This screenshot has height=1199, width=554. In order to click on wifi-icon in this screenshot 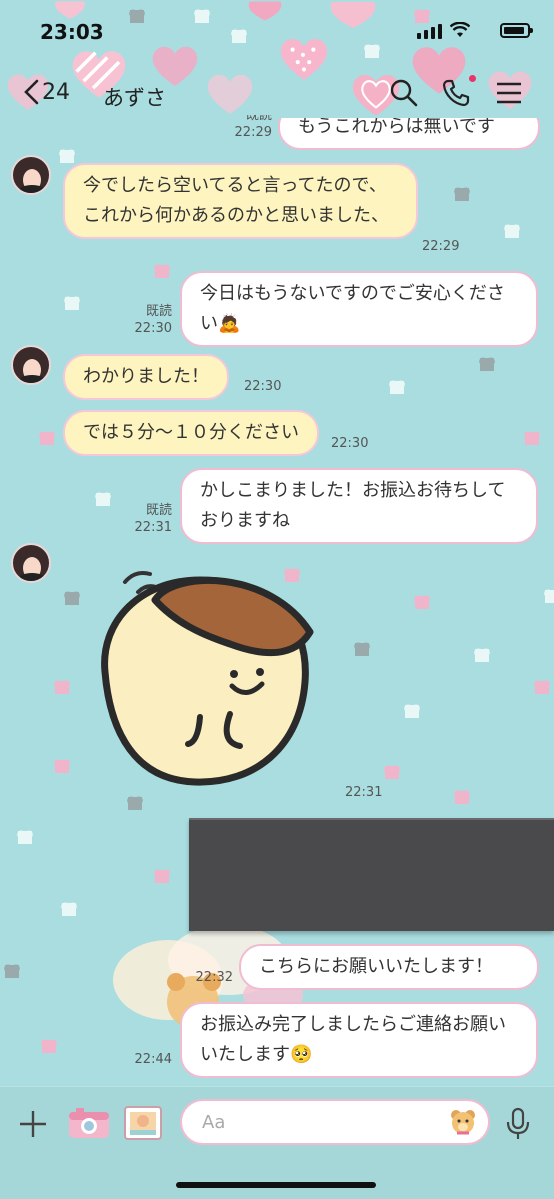, I will do `click(460, 29)`.